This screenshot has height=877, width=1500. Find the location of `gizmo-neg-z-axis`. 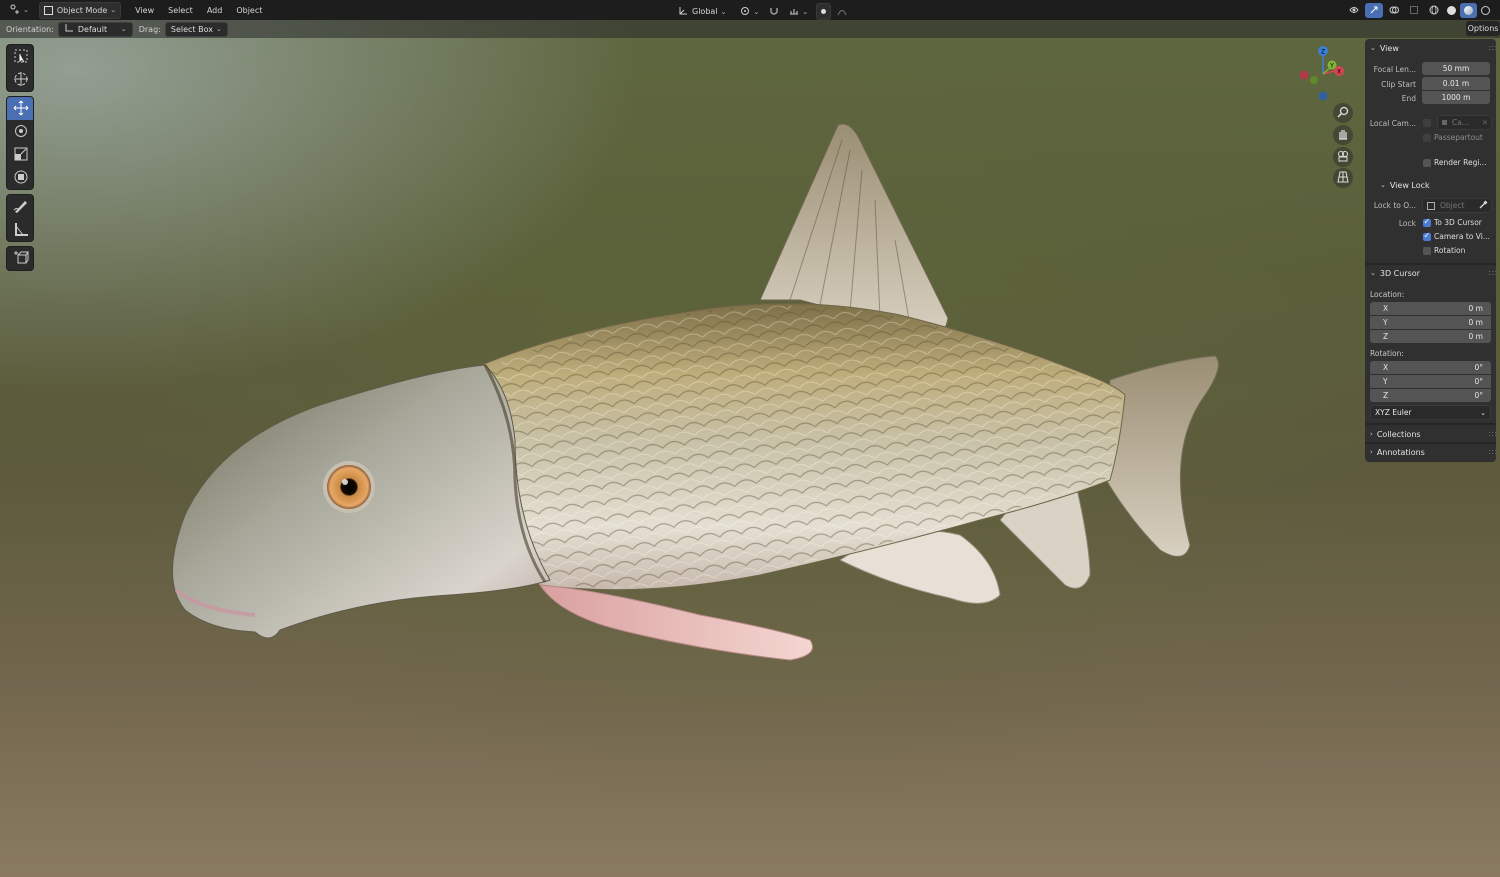

gizmo-neg-z-axis is located at coordinates (1323, 96).